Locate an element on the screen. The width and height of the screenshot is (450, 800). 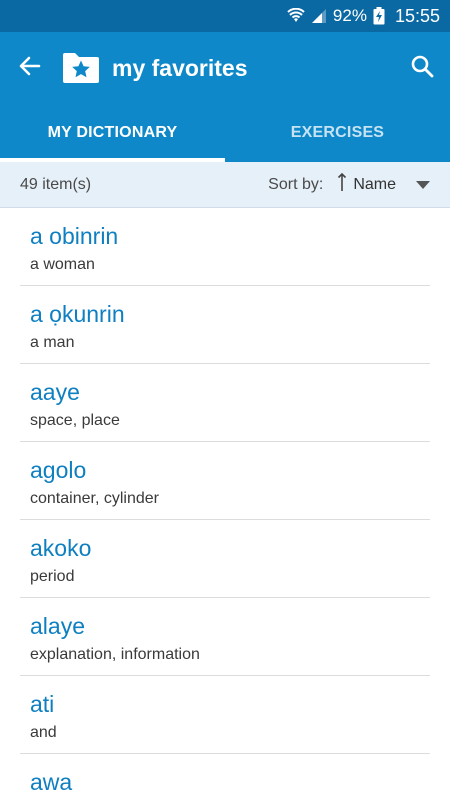
search-button is located at coordinates (422, 68).